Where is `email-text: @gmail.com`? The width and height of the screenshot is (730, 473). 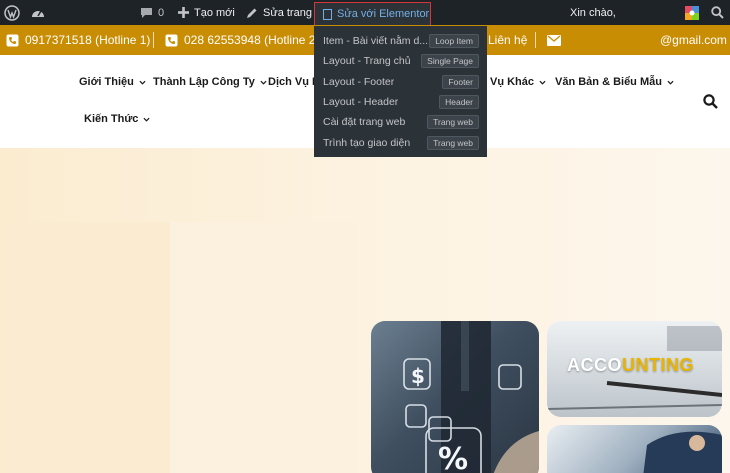
email-text: @gmail.com is located at coordinates (693, 40).